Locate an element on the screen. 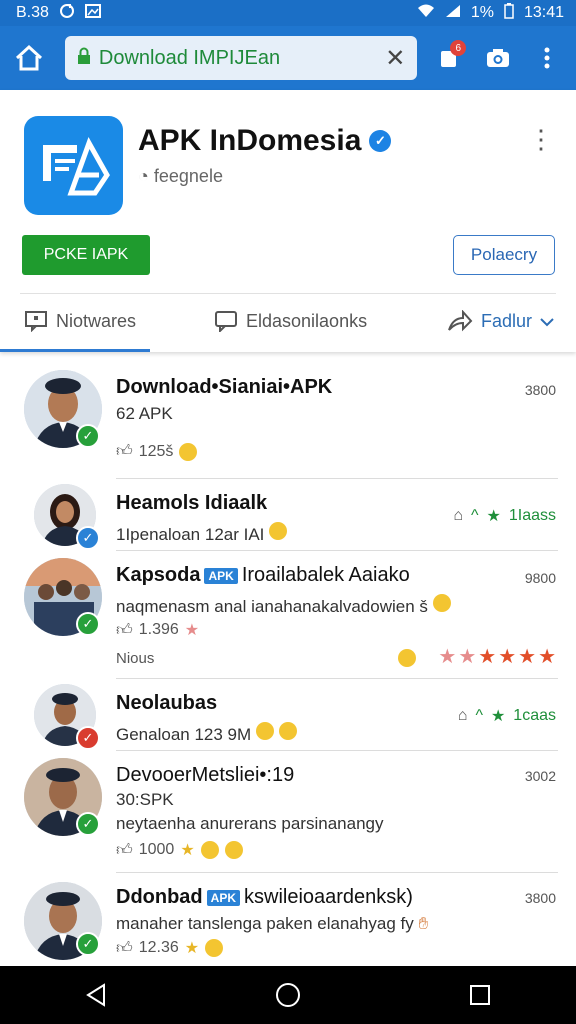  caret-up-icon: ^ is located at coordinates (475, 515).